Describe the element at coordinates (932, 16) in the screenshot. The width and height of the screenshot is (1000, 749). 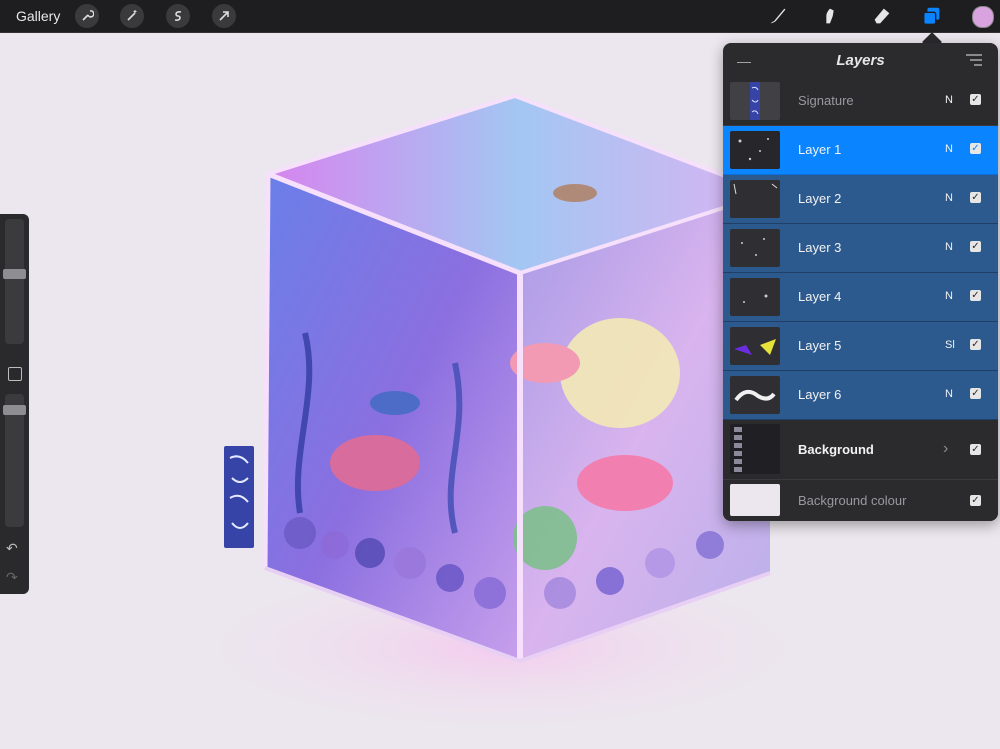
I see `layers-icon` at that location.